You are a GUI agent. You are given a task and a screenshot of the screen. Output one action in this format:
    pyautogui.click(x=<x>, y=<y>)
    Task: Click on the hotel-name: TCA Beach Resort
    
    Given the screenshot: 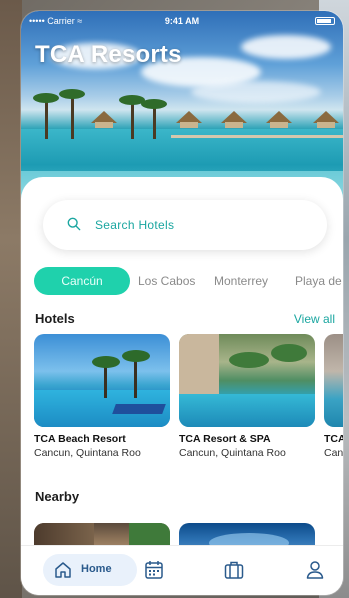 What is the action you would take?
    pyautogui.click(x=80, y=439)
    